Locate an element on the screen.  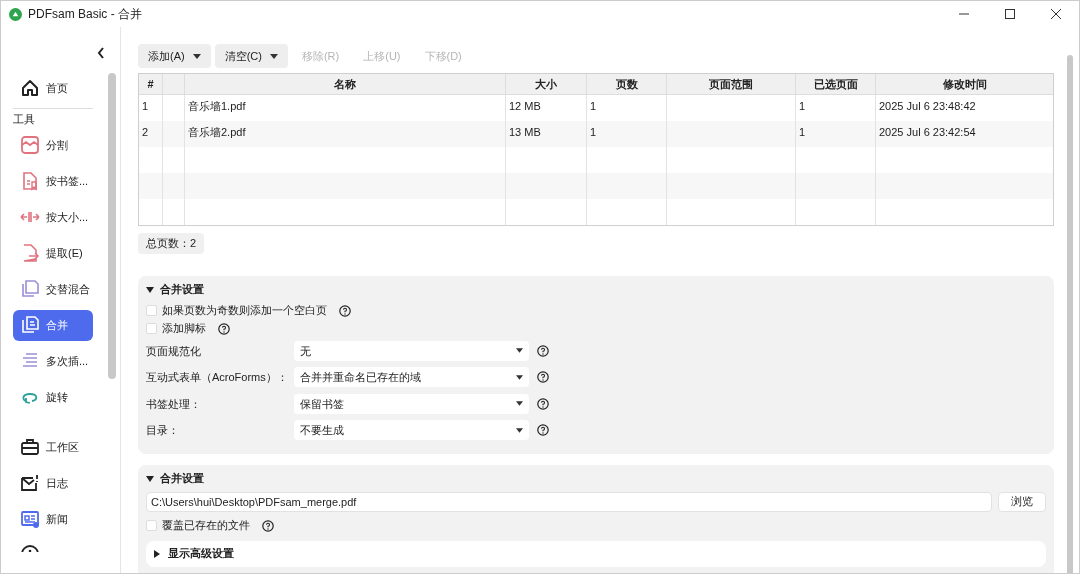
field-label: 书签处理： is located at coordinates (174, 404).